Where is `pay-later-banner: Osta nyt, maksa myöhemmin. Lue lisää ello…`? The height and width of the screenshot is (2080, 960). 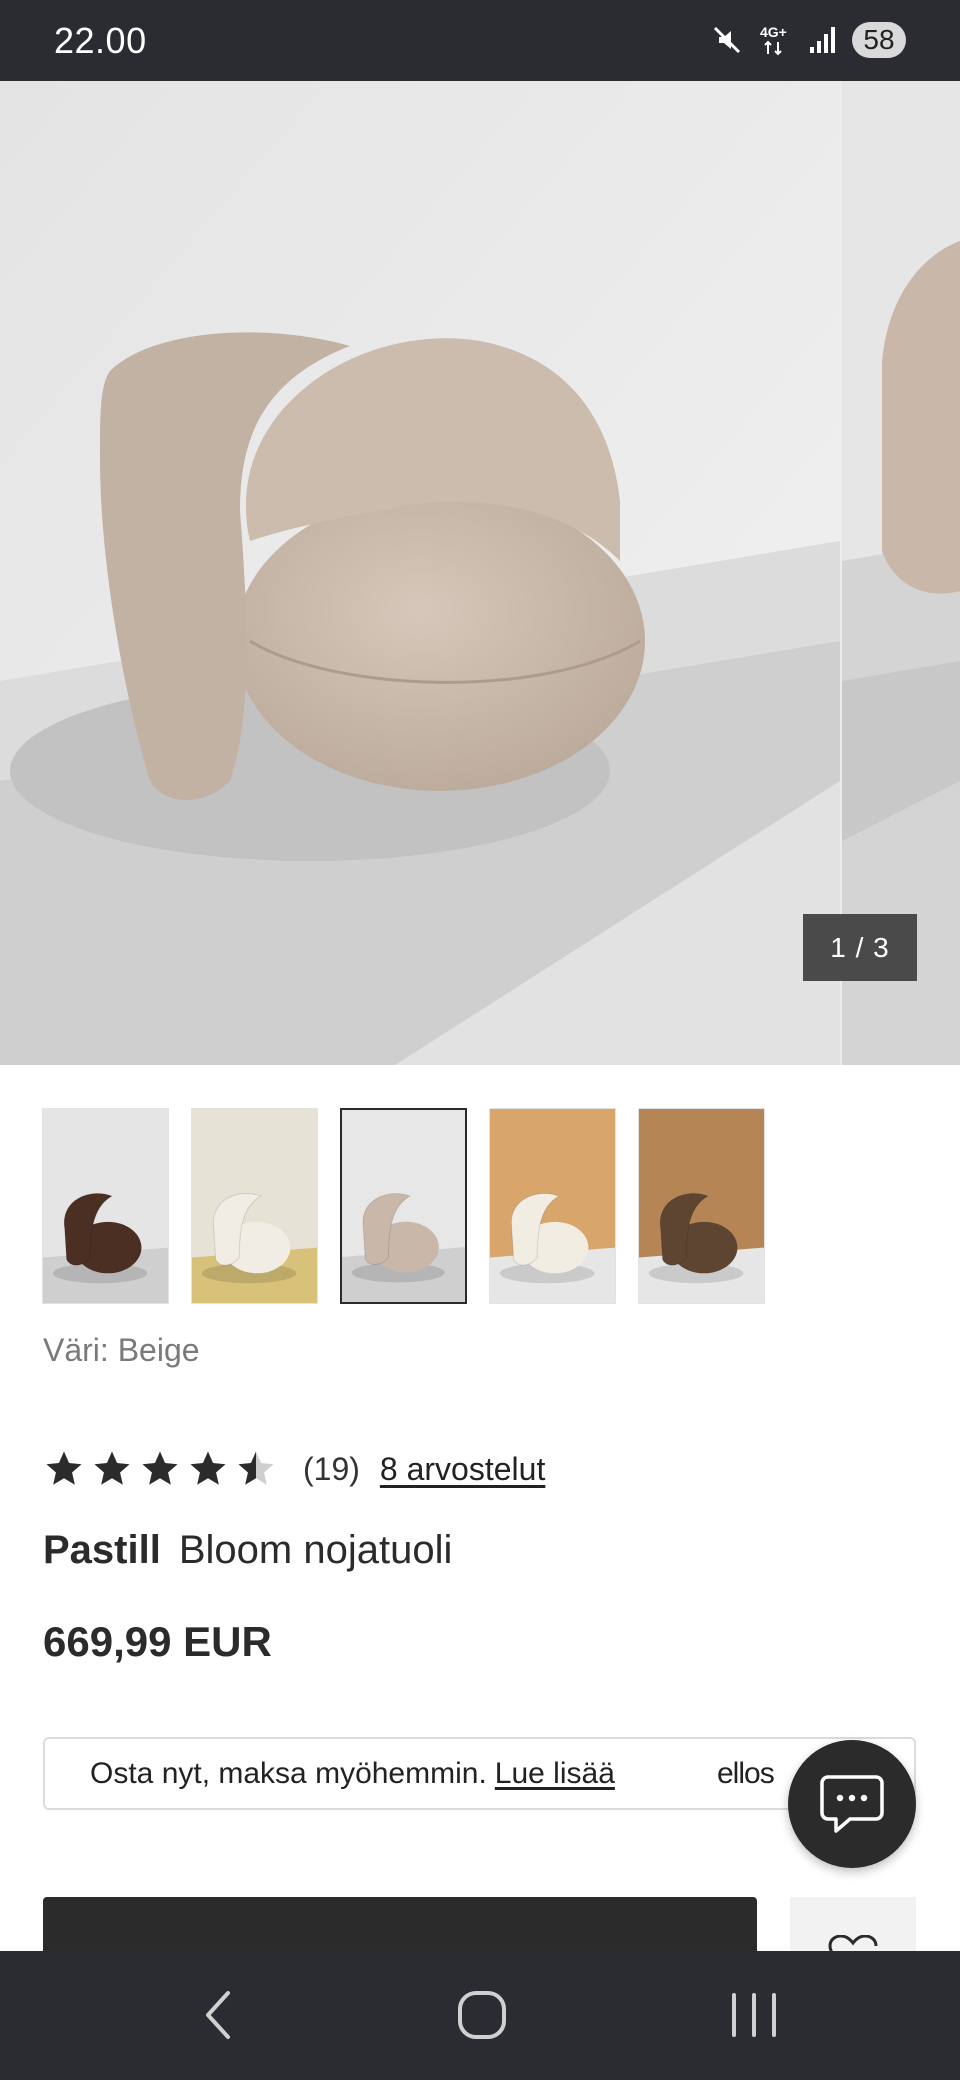 pay-later-banner: Osta nyt, maksa myöhemmin. Lue lisää ello… is located at coordinates (479, 1773).